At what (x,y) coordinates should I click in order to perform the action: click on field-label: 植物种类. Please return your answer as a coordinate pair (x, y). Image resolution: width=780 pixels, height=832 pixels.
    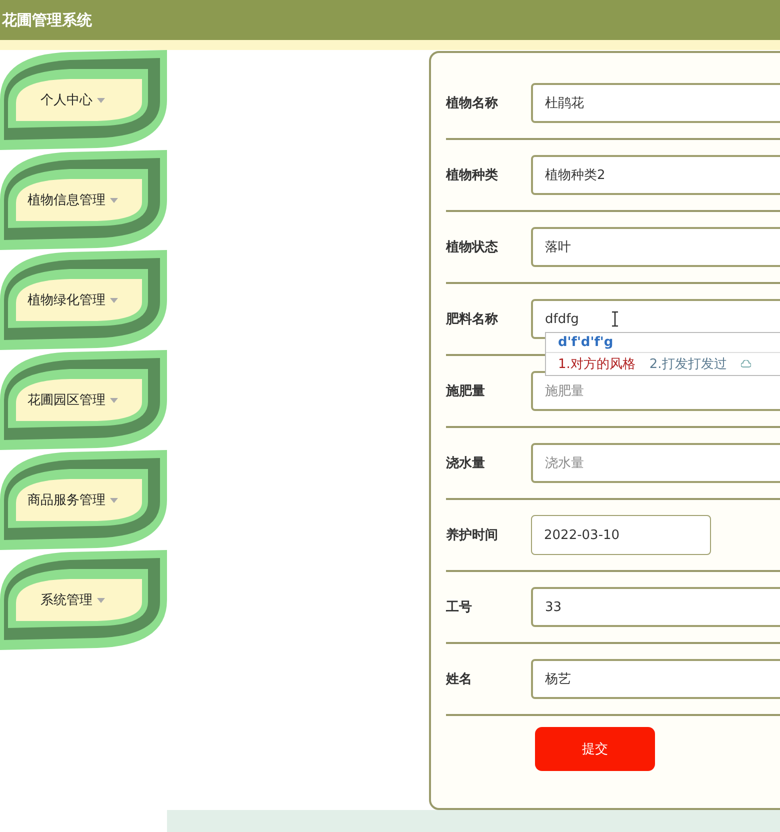
    Looking at the image, I should click on (472, 175).